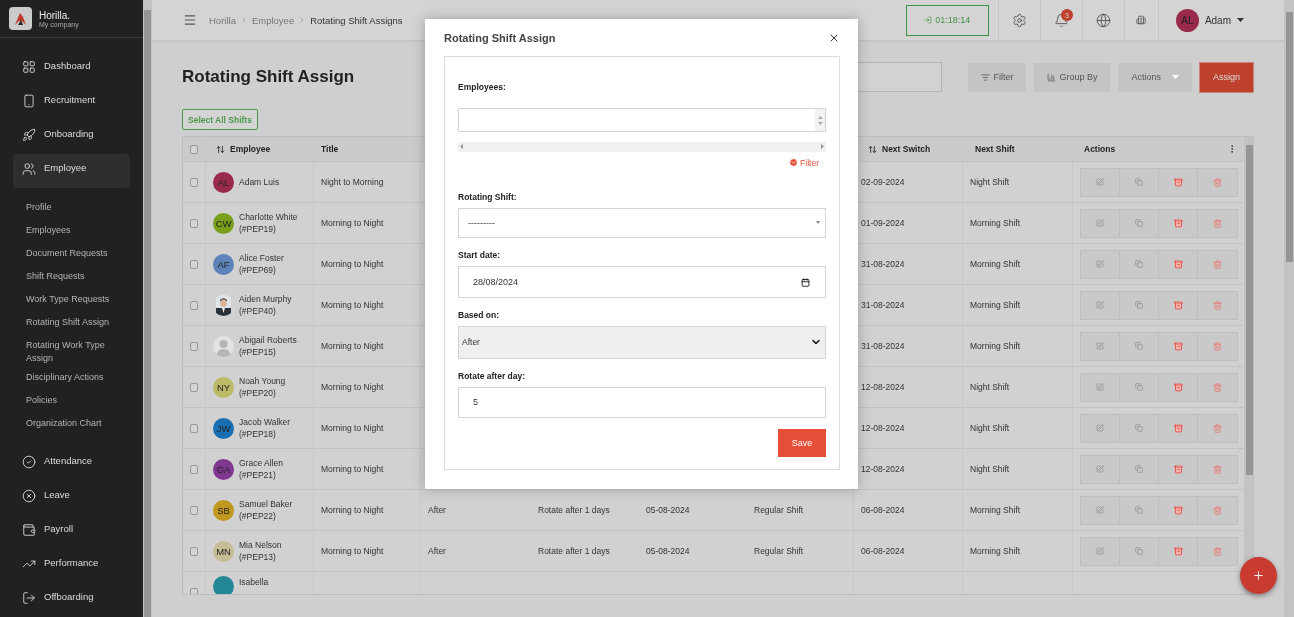  Describe the element at coordinates (990, 469) in the screenshot. I see `table-cell: Night Shift` at that location.